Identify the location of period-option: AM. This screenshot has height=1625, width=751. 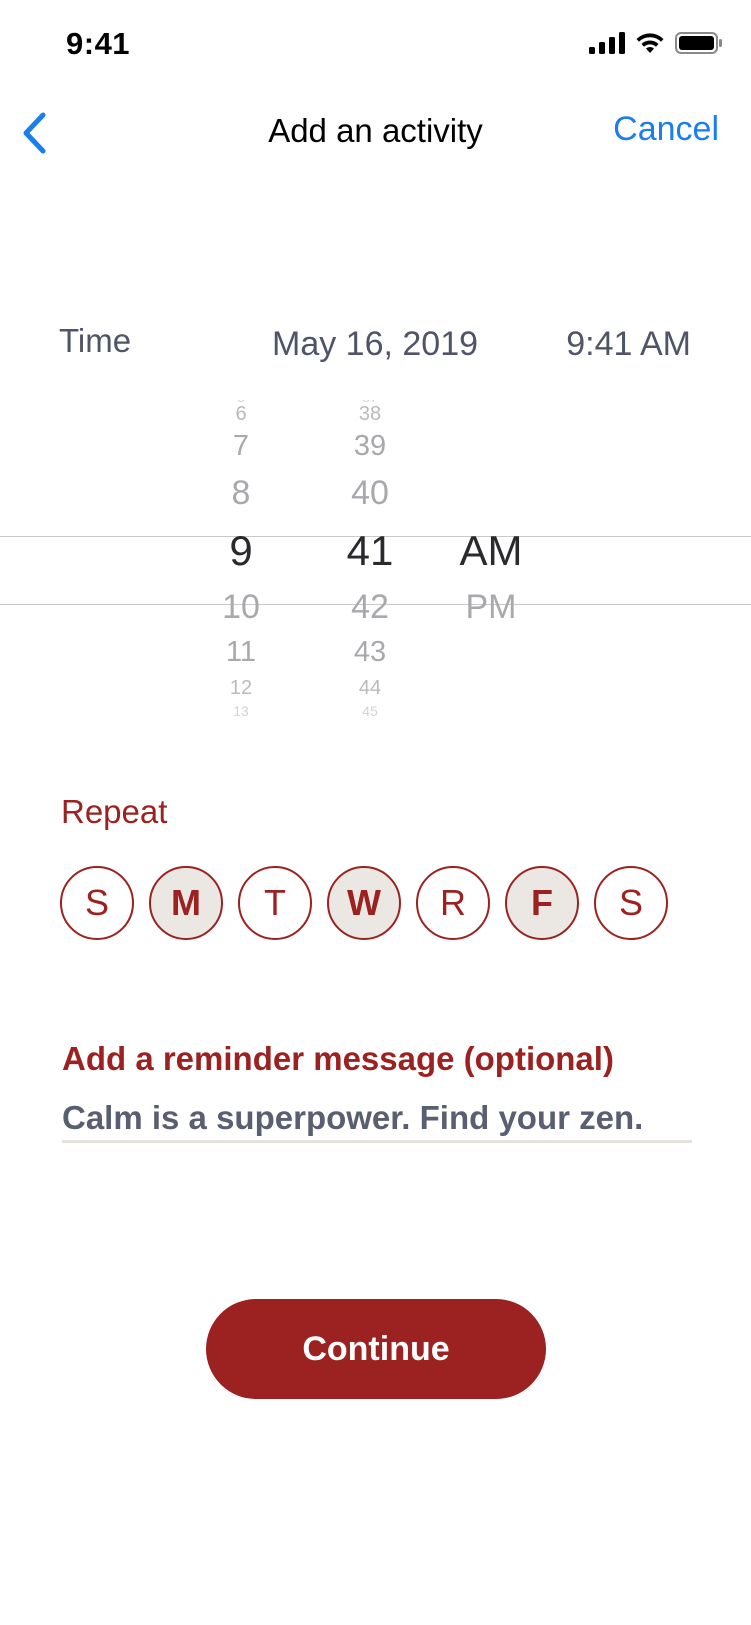
(491, 551).